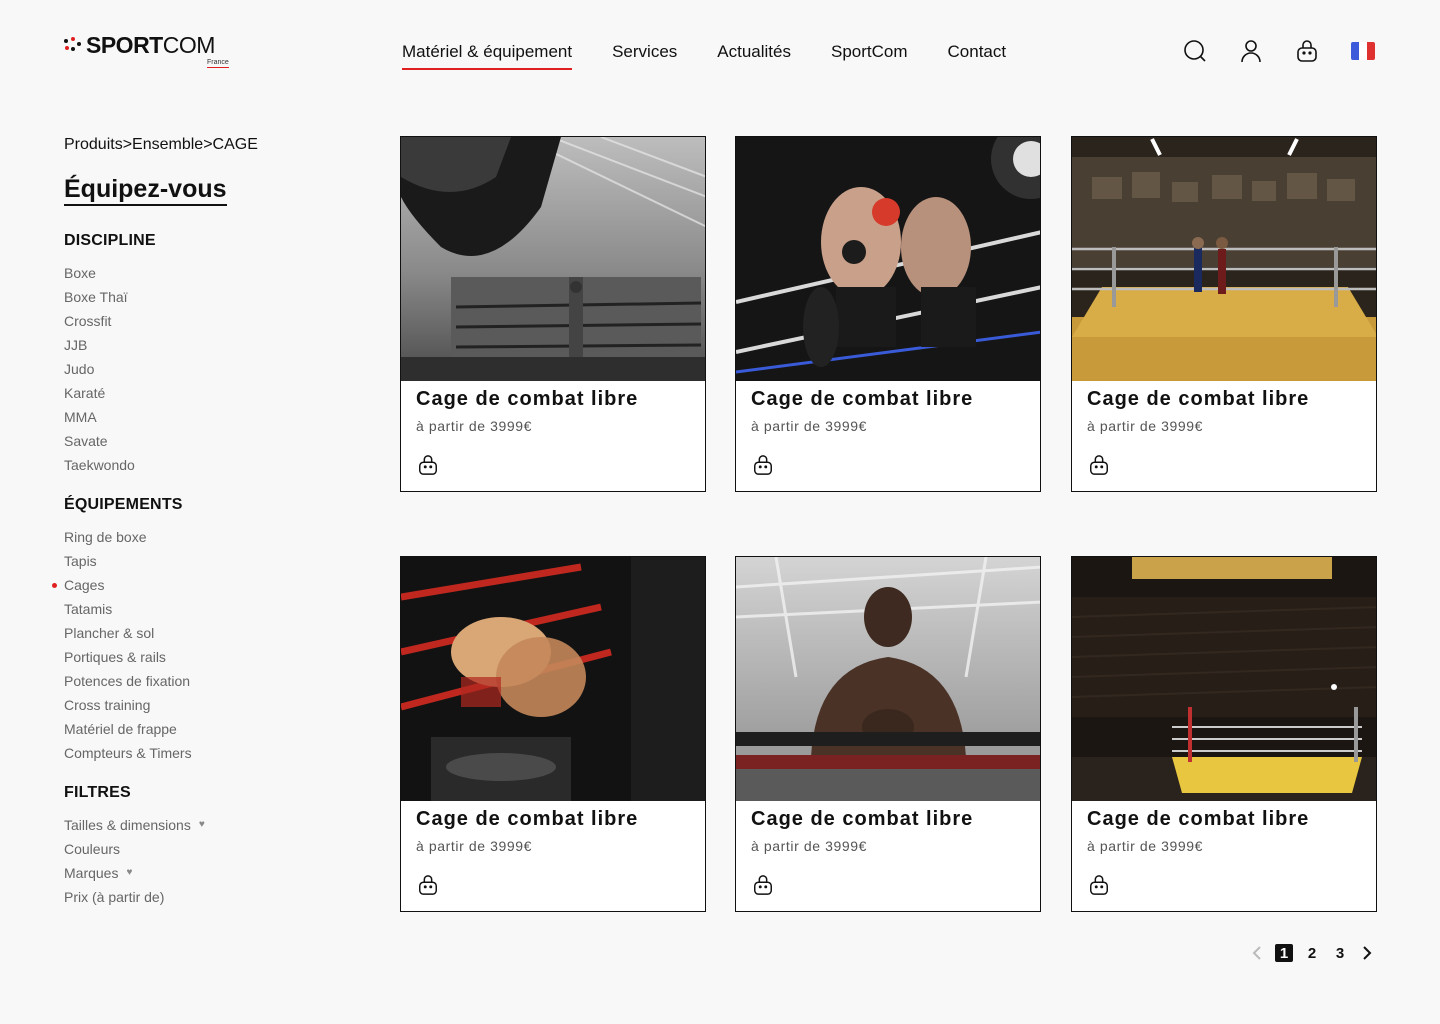 This screenshot has height=1024, width=1440. Describe the element at coordinates (127, 825) in the screenshot. I see `filter-label: Tailles & dimensions` at that location.